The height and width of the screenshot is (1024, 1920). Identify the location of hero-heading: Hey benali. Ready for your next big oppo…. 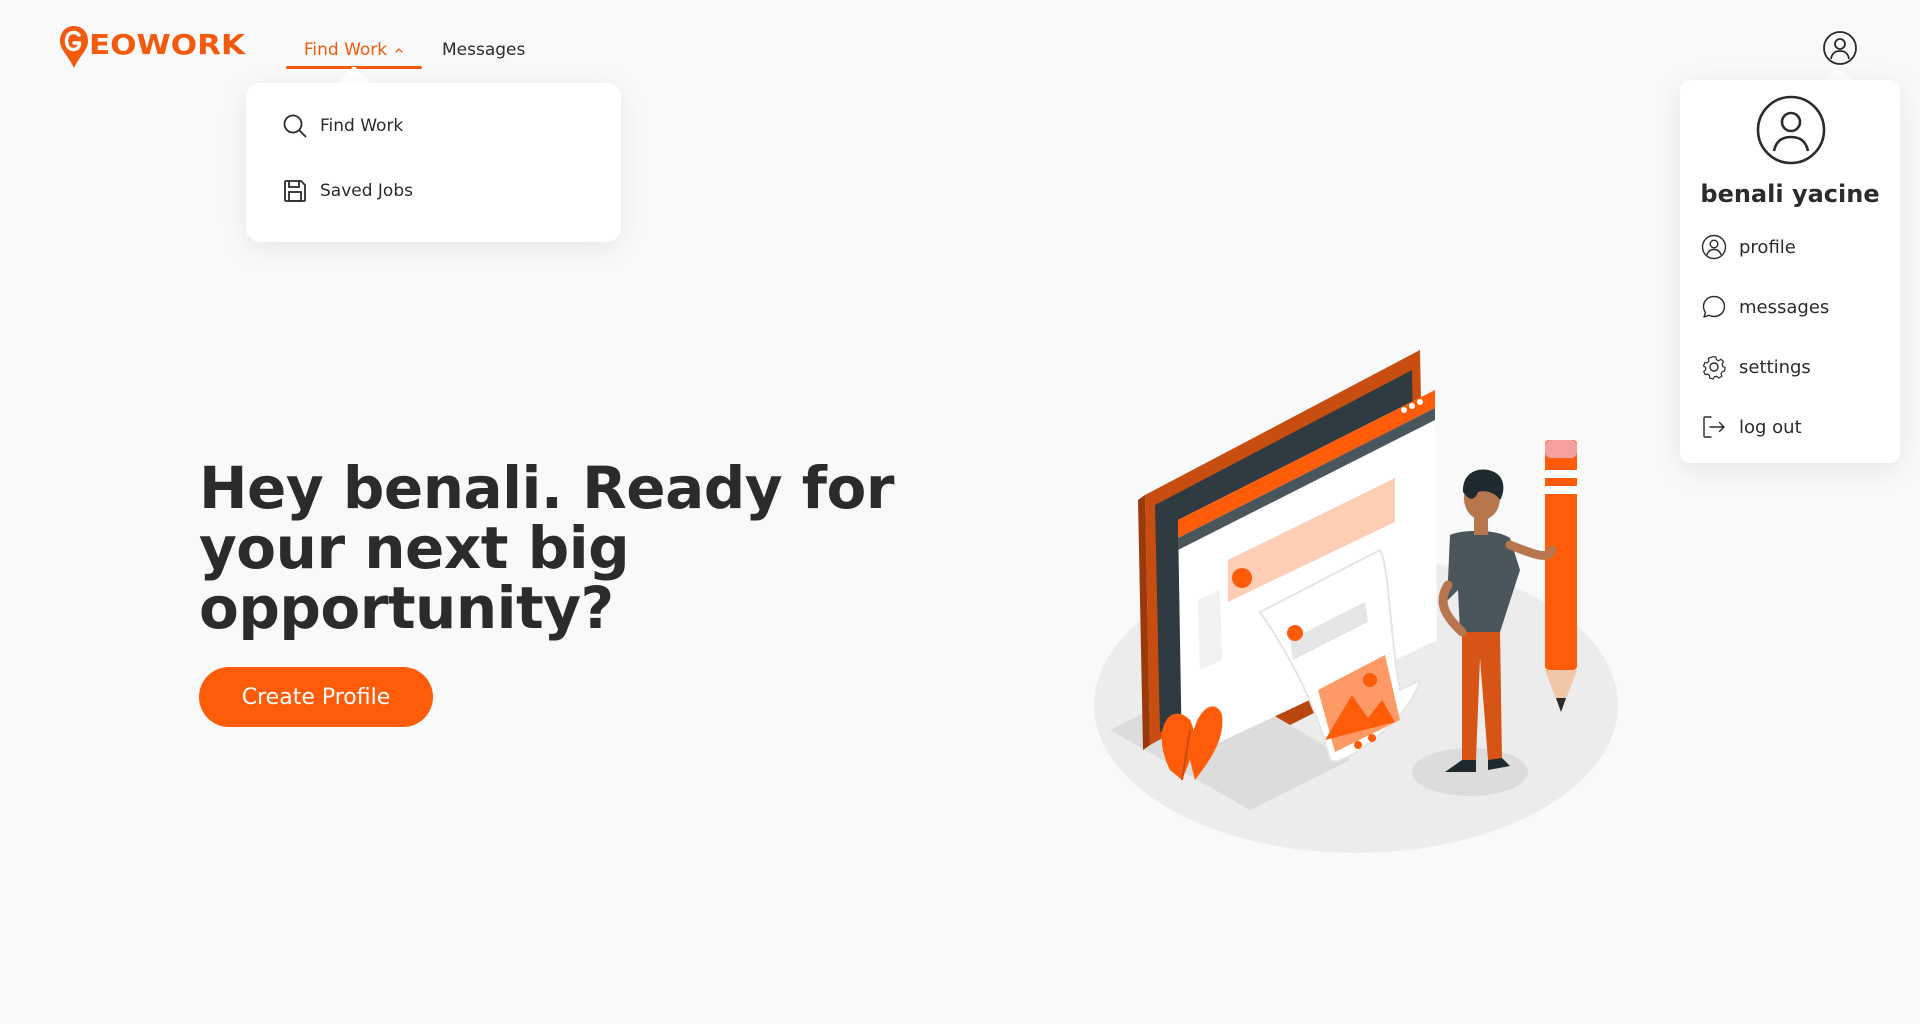
(549, 548).